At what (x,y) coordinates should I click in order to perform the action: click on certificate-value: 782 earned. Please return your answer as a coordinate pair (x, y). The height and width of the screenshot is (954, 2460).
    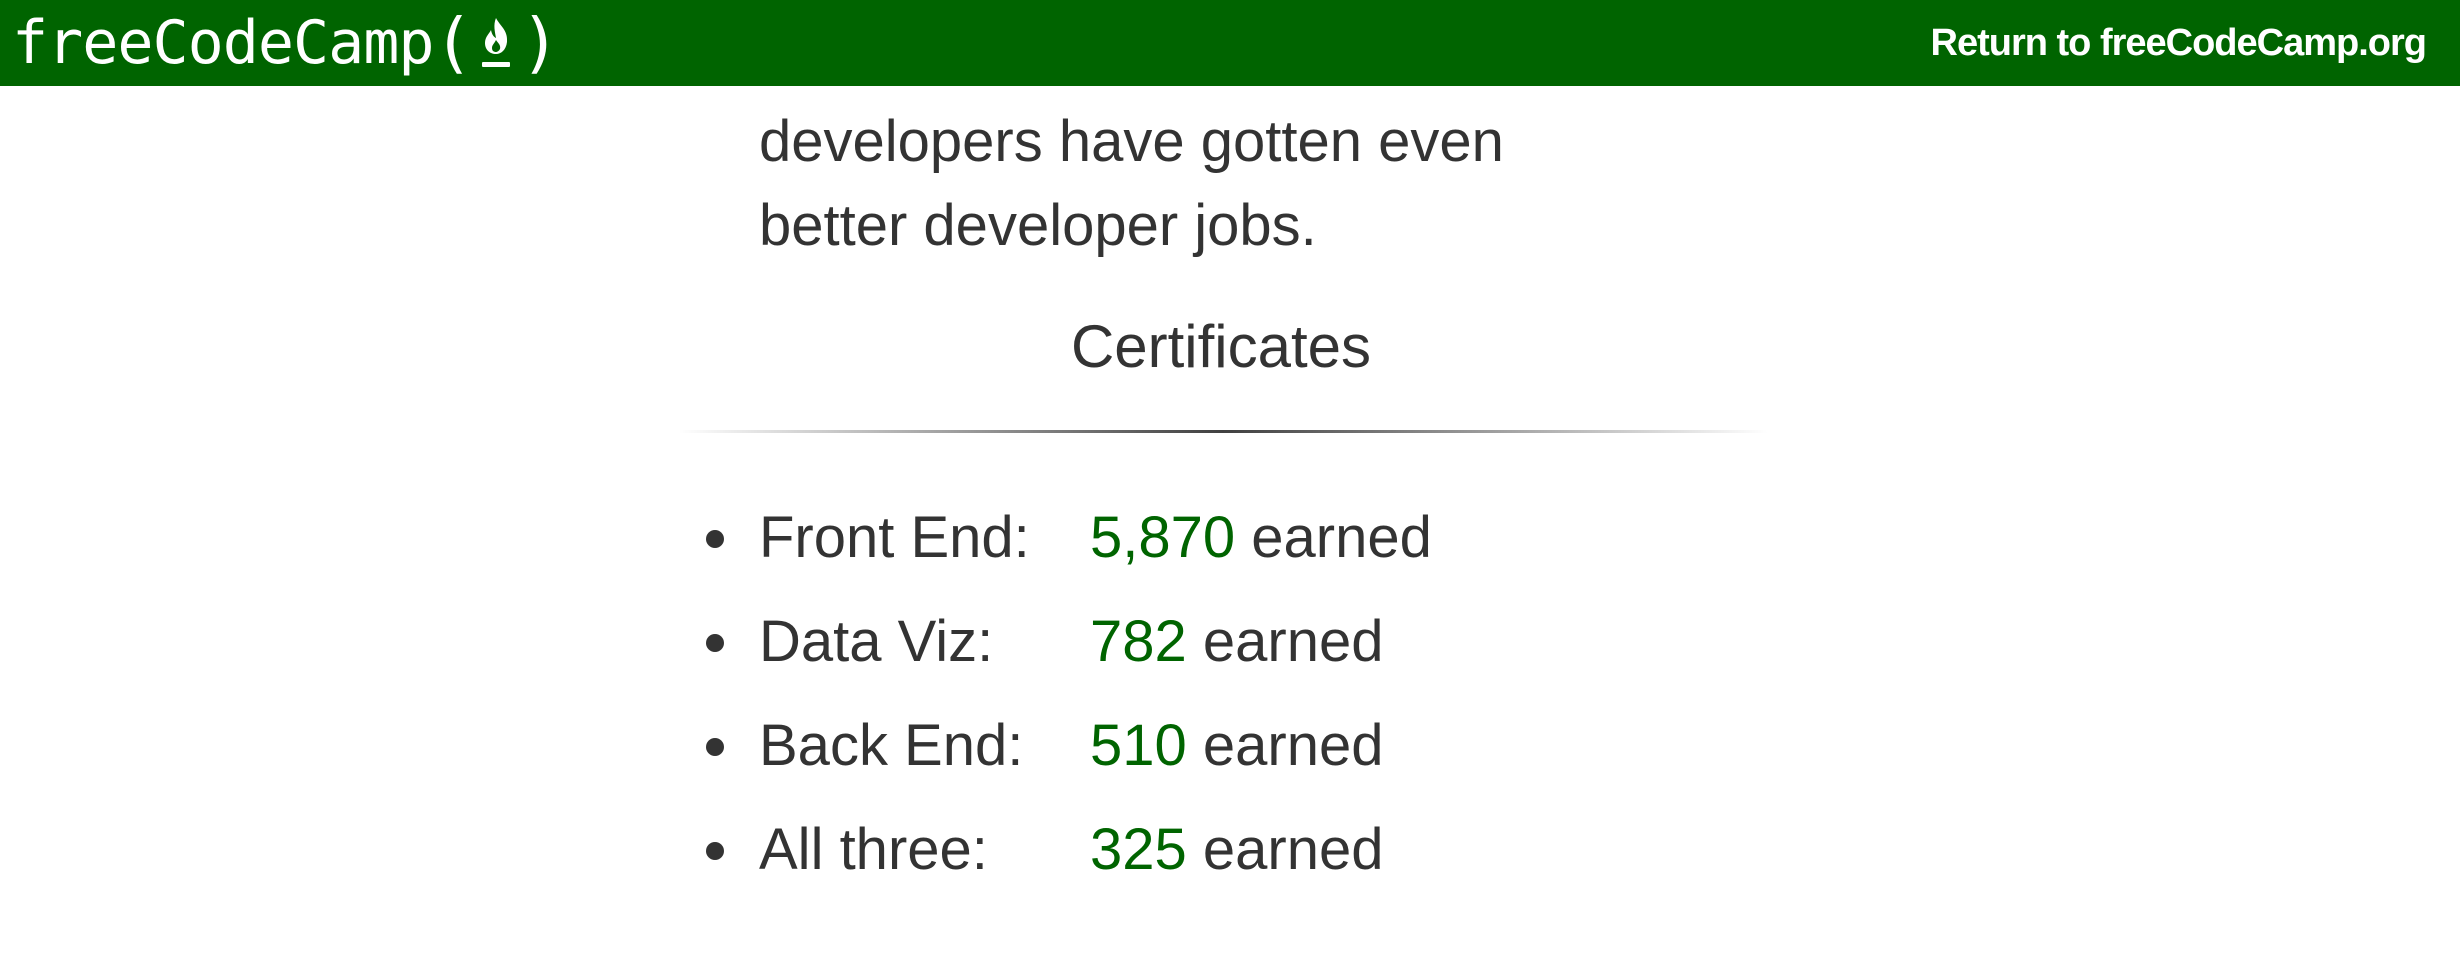
    Looking at the image, I should click on (1237, 642).